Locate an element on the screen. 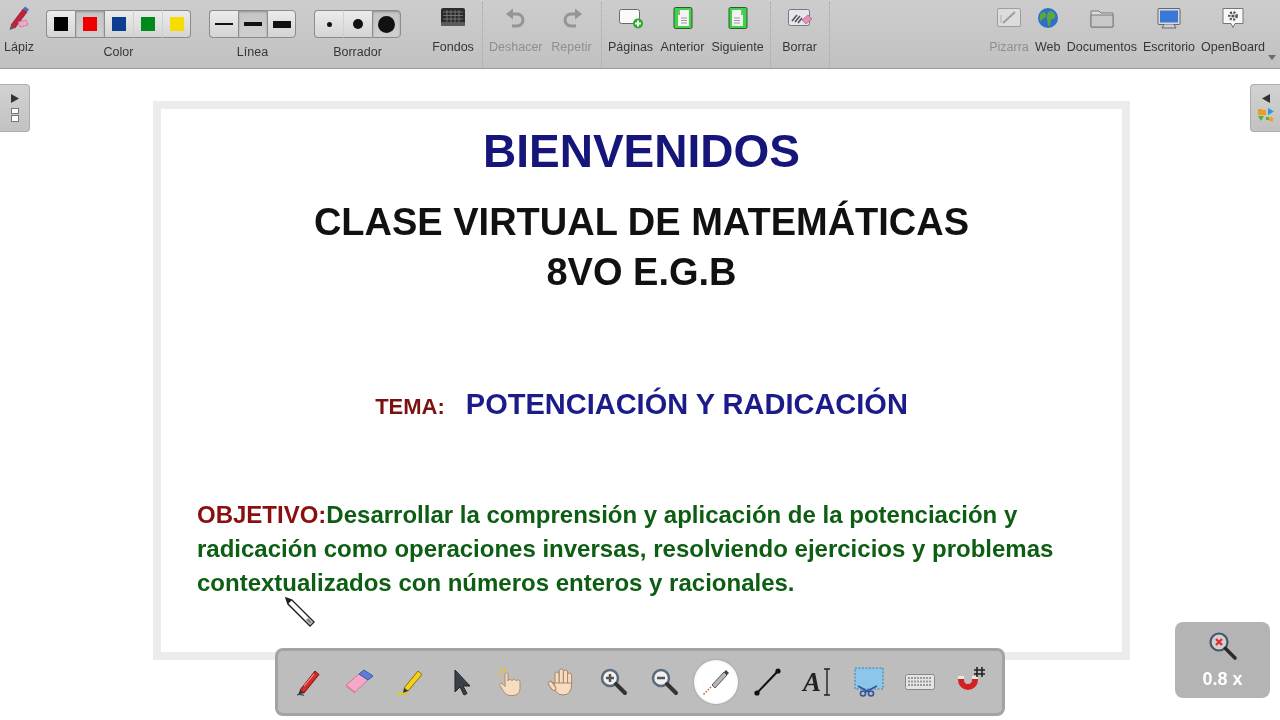  gear-icon is located at coordinates (1233, 18).